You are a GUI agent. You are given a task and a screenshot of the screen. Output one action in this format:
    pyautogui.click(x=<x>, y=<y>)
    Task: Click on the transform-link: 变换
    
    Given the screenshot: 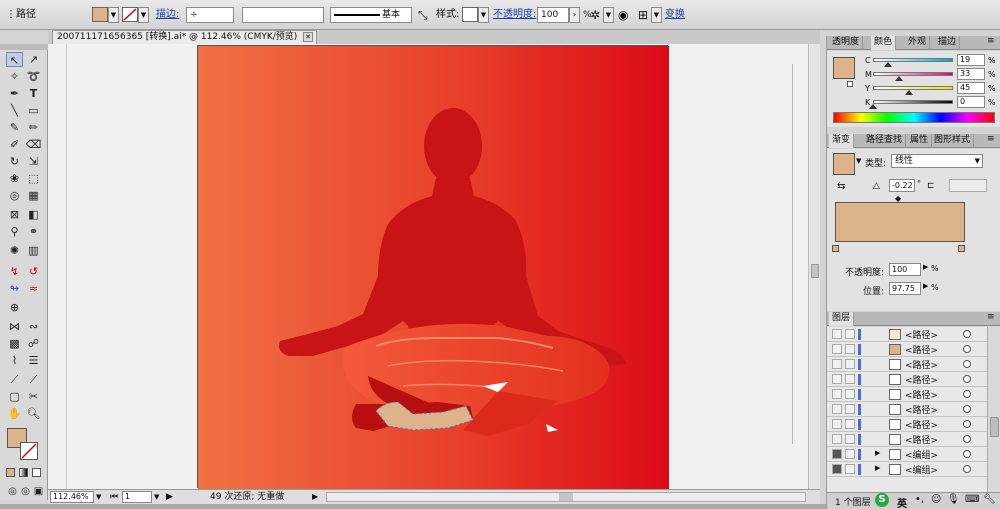 What is the action you would take?
    pyautogui.click(x=675, y=15)
    